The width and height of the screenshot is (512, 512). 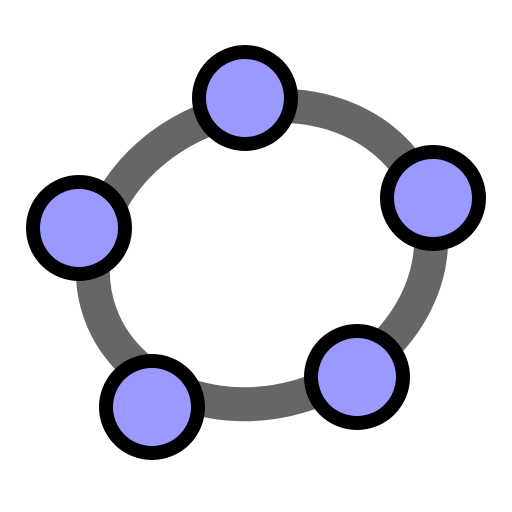 I want to click on logo-point-bottom-left, so click(x=152, y=407).